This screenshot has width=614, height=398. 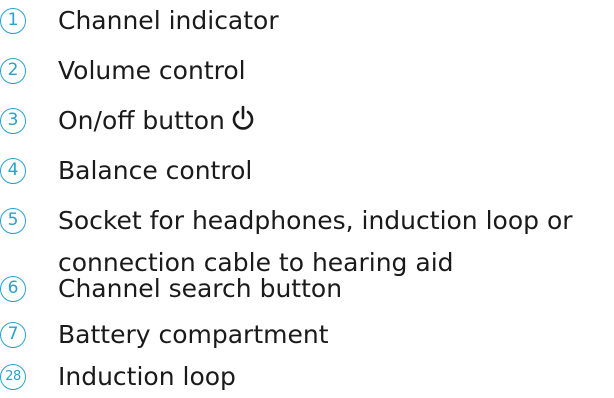 I want to click on item-label: Socket for headphones, induction loop or, so click(x=315, y=220).